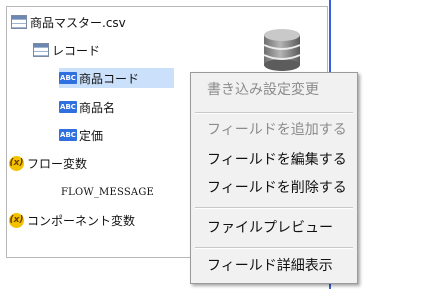  I want to click on tree-flow-variables: (x) フロー変数, so click(48, 163).